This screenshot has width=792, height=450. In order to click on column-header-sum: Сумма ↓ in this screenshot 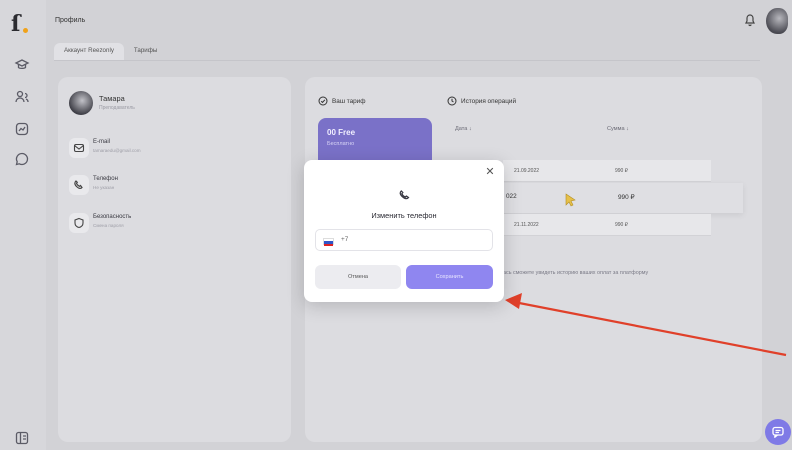, I will do `click(618, 129)`.